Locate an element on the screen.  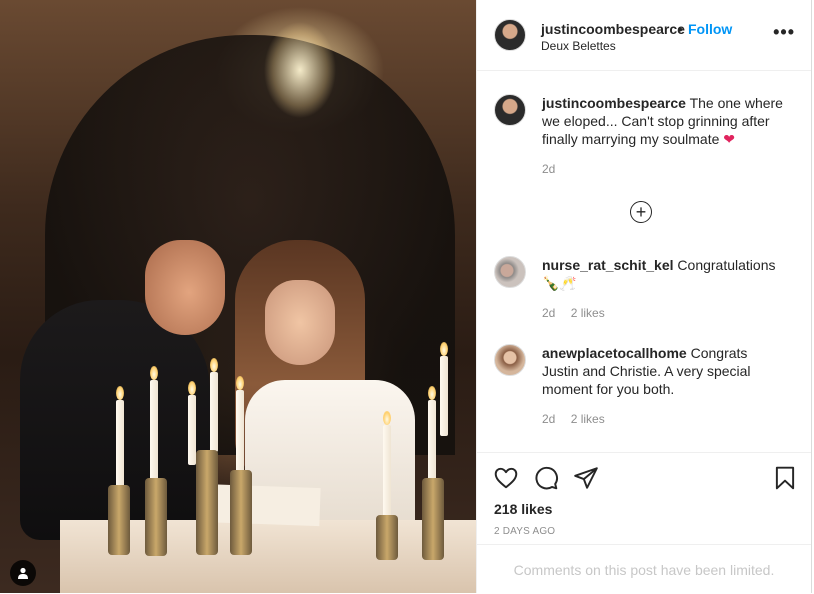
red-heart-emoji: ❤ is located at coordinates (729, 139).